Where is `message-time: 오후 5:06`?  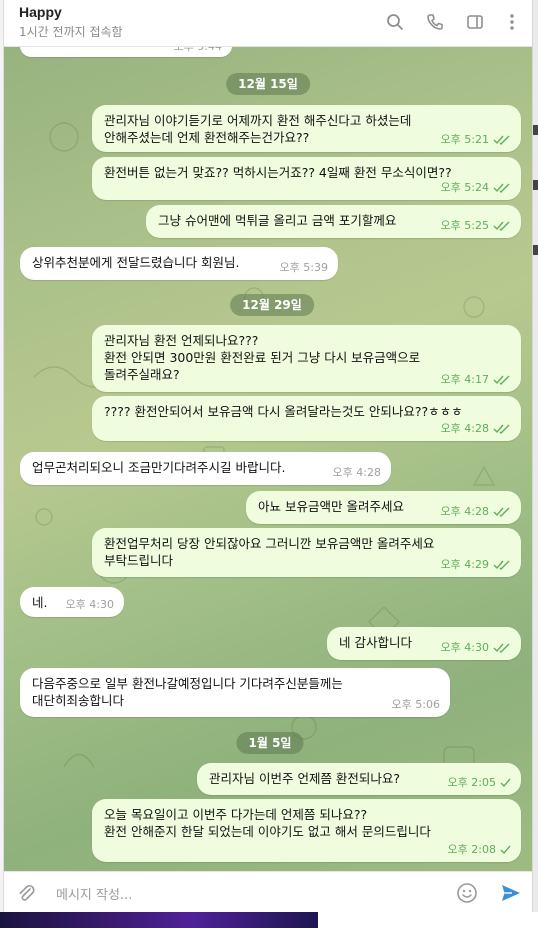 message-time: 오후 5:06 is located at coordinates (415, 704).